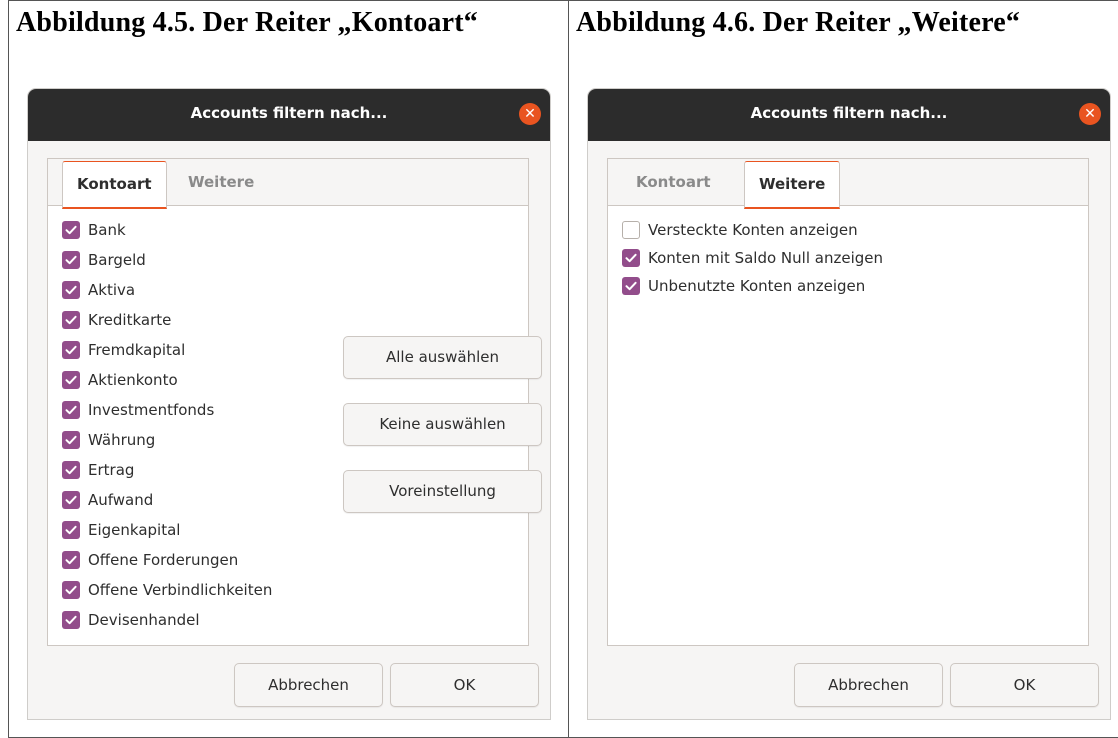 The width and height of the screenshot is (1118, 738). I want to click on checkbox-row-bargeld: Bargeld, so click(104, 260).